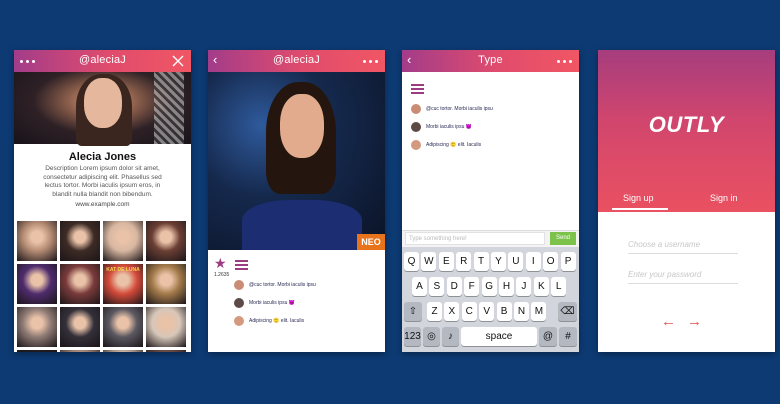  What do you see at coordinates (524, 286) in the screenshot?
I see `key-j: J` at bounding box center [524, 286].